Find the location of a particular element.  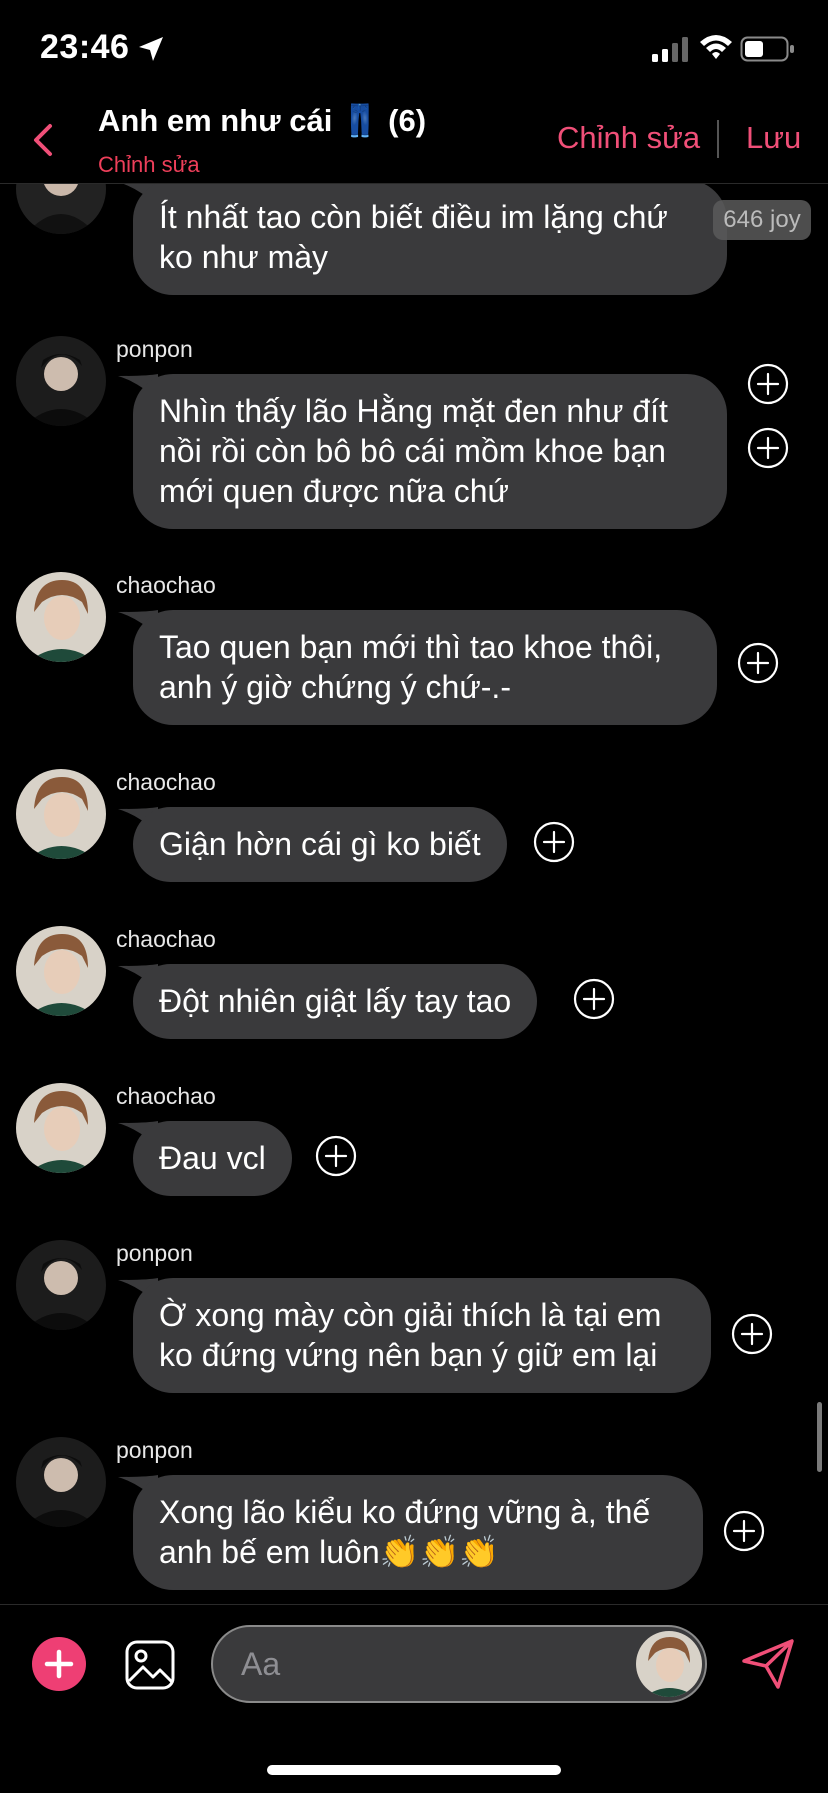

plus-icon is located at coordinates (59, 1664).